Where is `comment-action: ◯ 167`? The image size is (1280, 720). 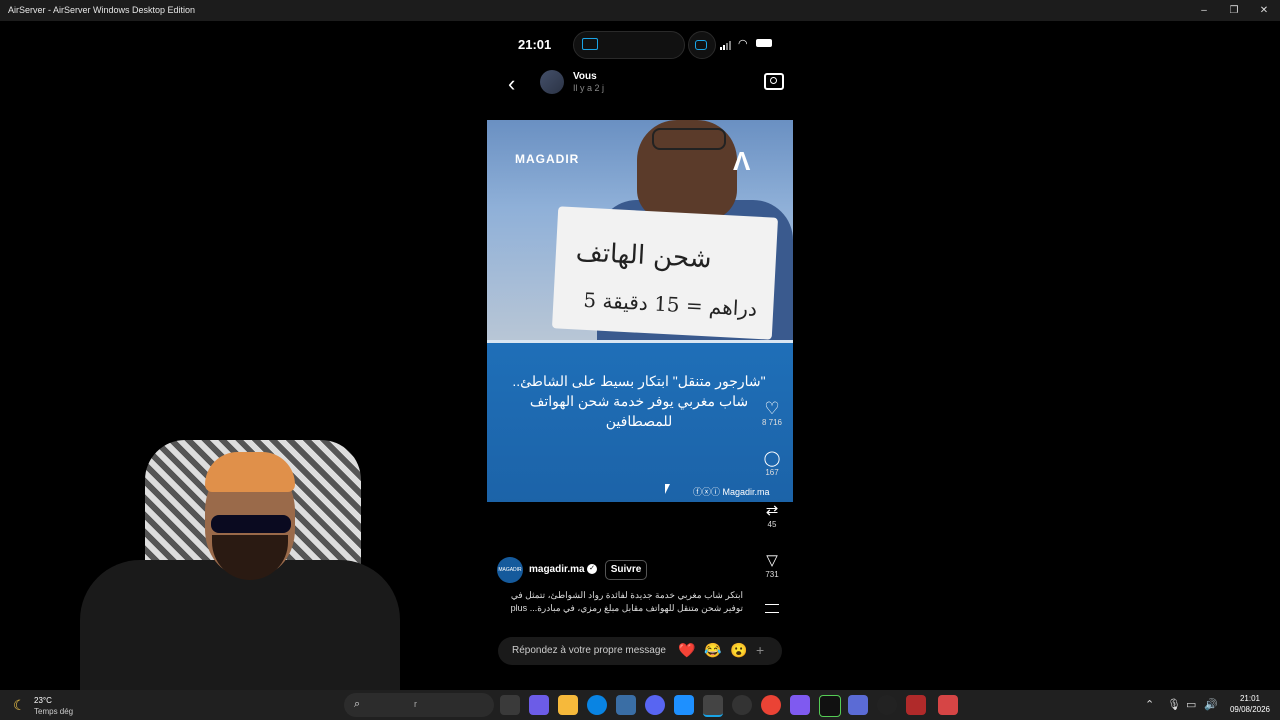
comment-action: ◯ 167 is located at coordinates (772, 463).